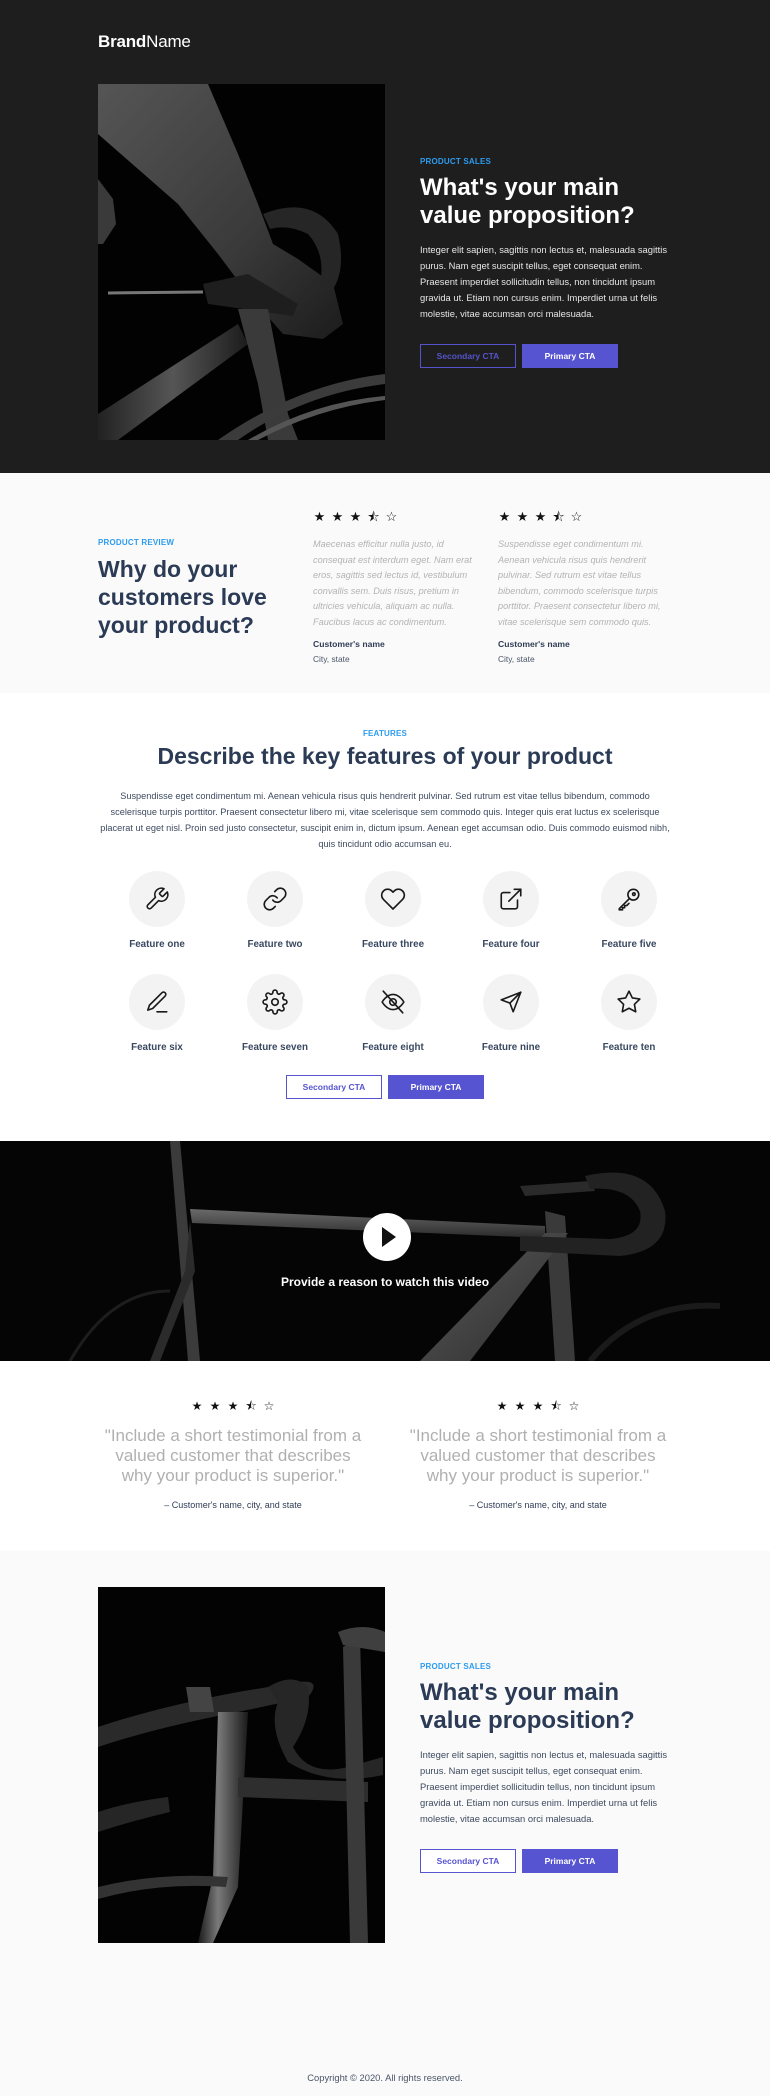 This screenshot has height=2096, width=770. I want to click on bicycle-handlebar-photo, so click(241, 1765).